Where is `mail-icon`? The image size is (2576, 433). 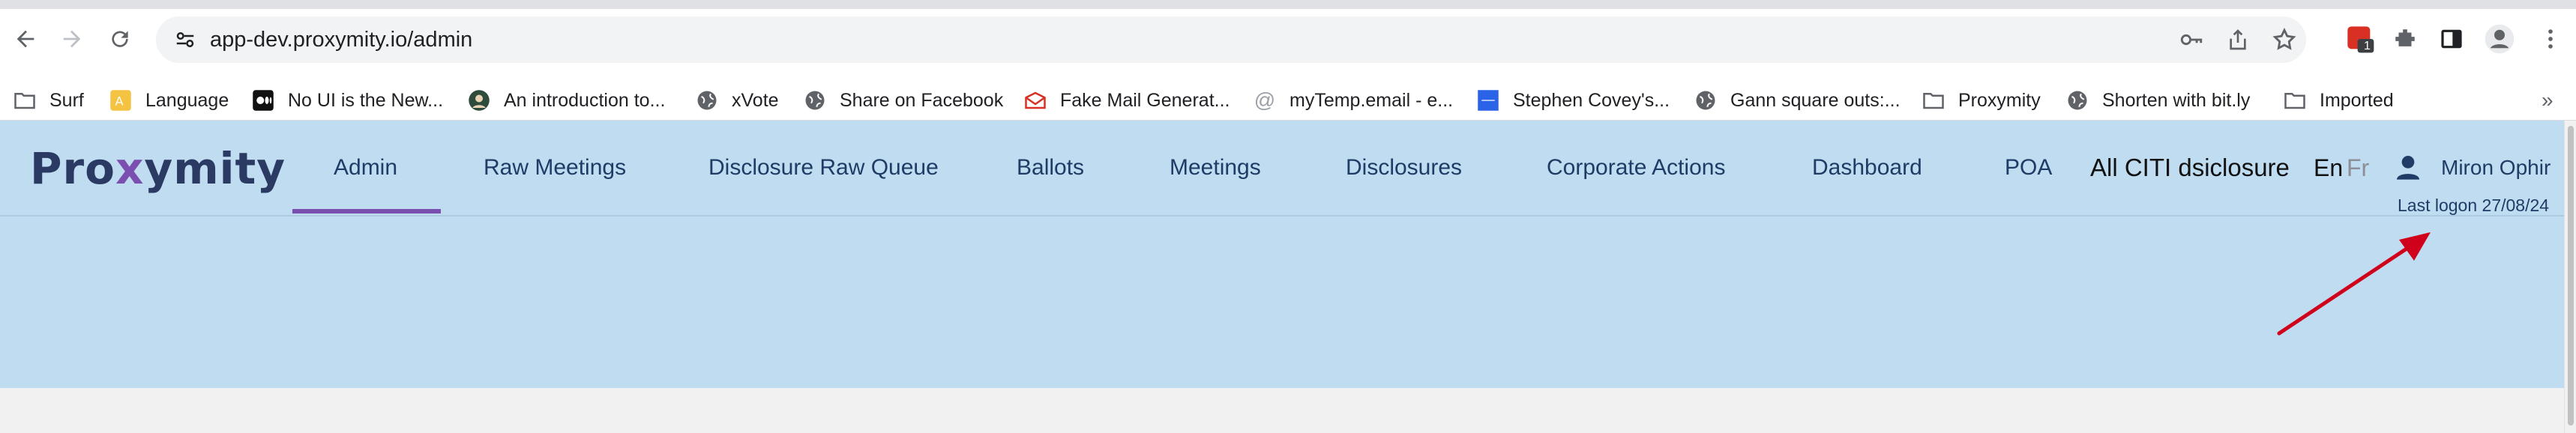 mail-icon is located at coordinates (1036, 101).